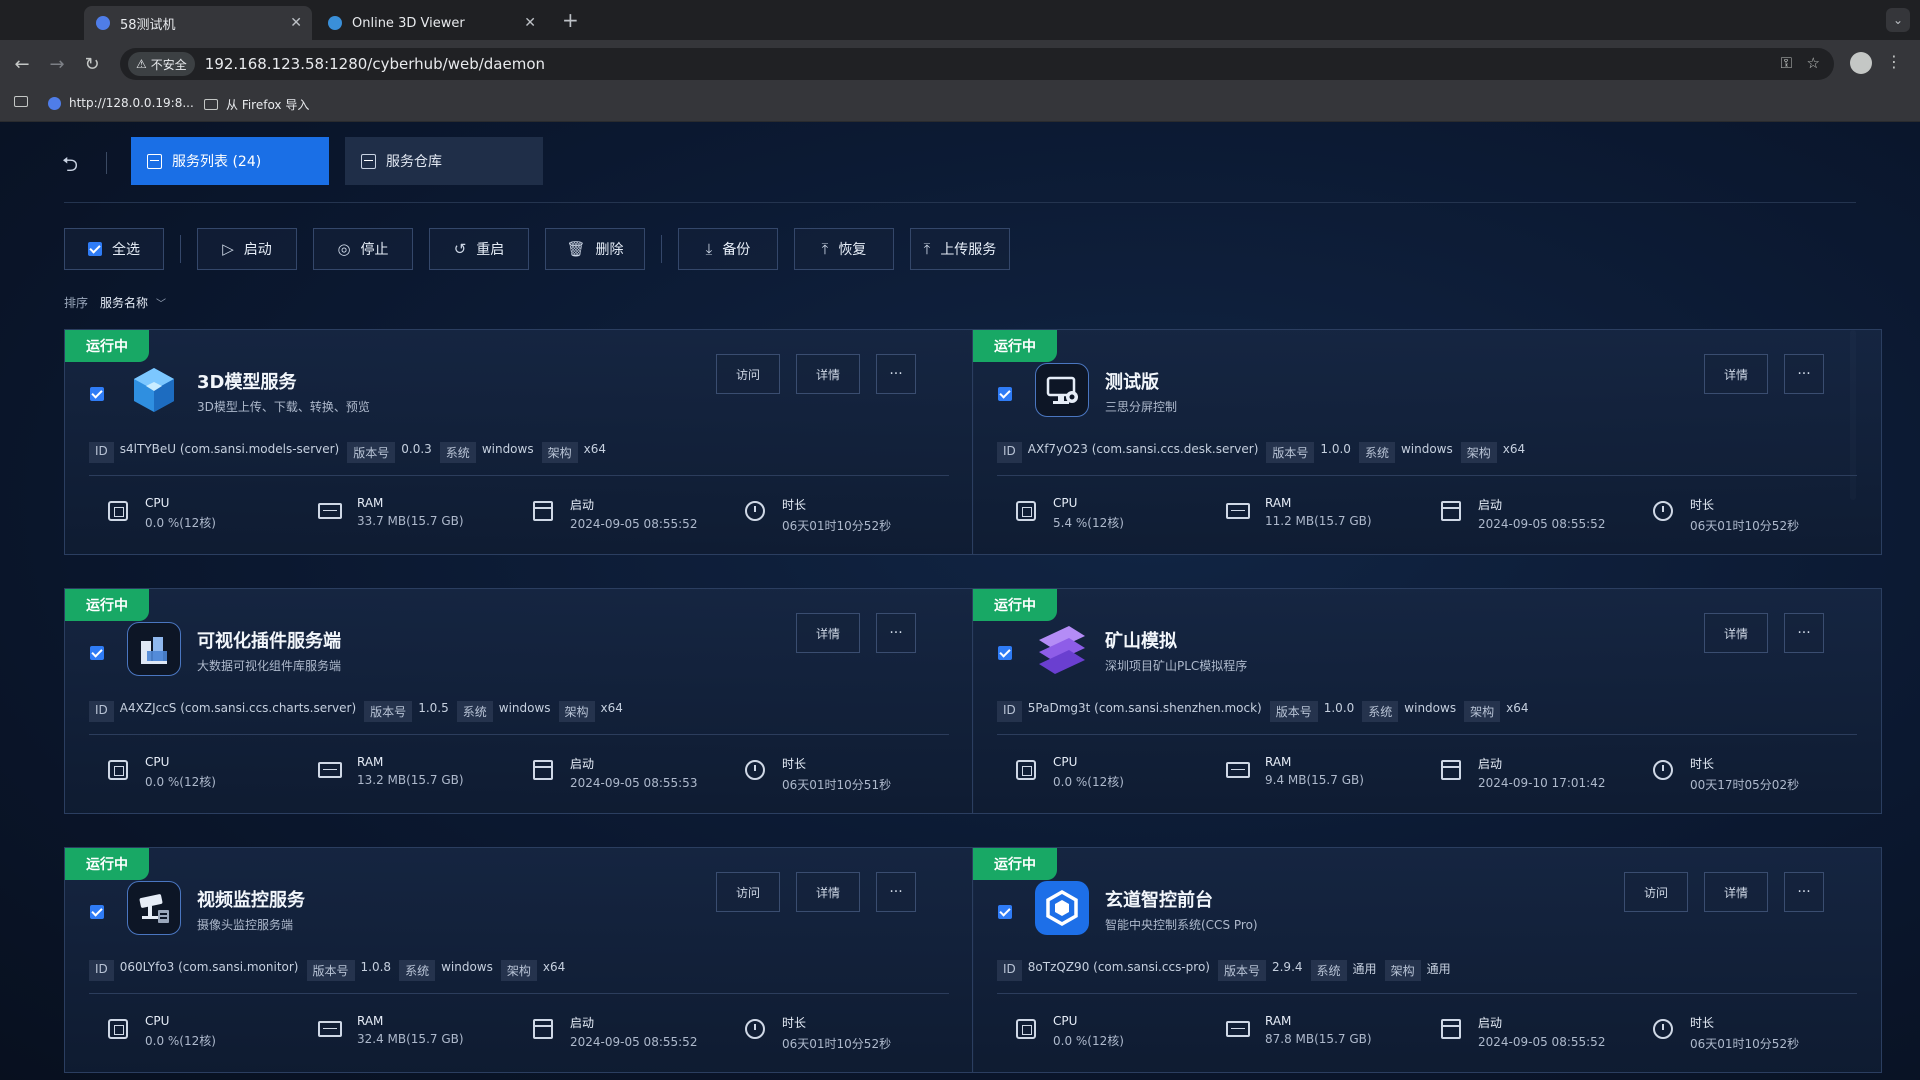  What do you see at coordinates (1786, 63) in the screenshot?
I see `key-icon: ⚿` at bounding box center [1786, 63].